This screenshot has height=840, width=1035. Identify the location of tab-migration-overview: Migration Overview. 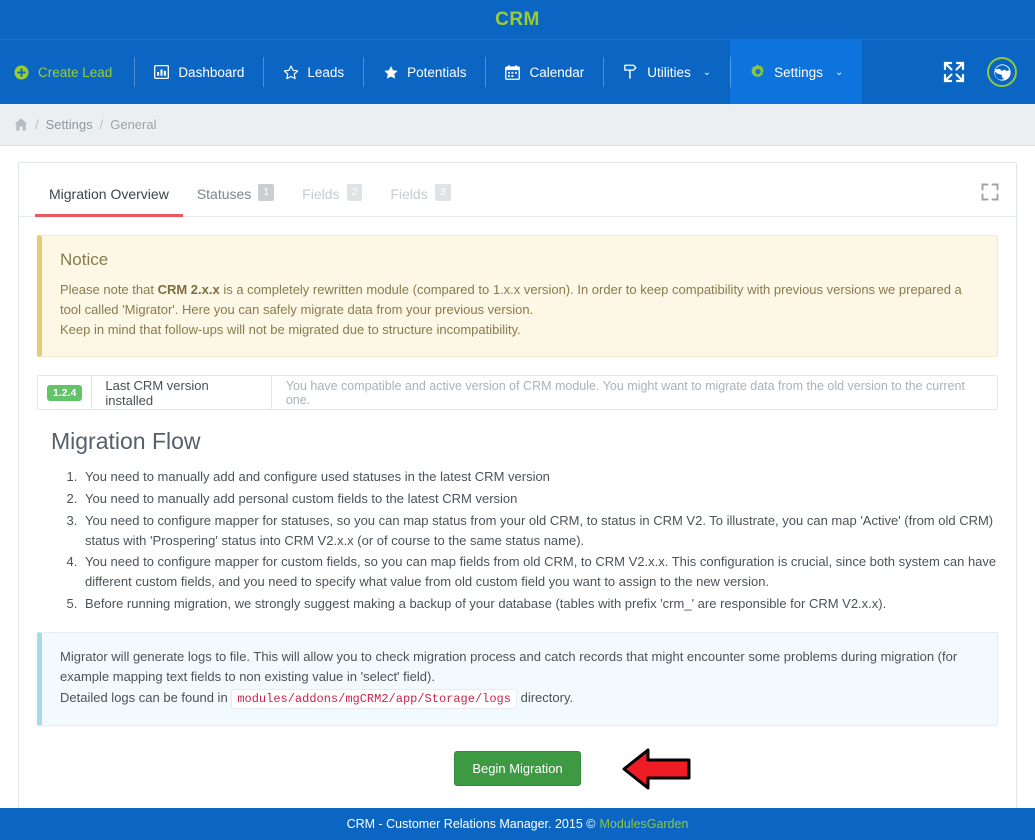
(109, 190).